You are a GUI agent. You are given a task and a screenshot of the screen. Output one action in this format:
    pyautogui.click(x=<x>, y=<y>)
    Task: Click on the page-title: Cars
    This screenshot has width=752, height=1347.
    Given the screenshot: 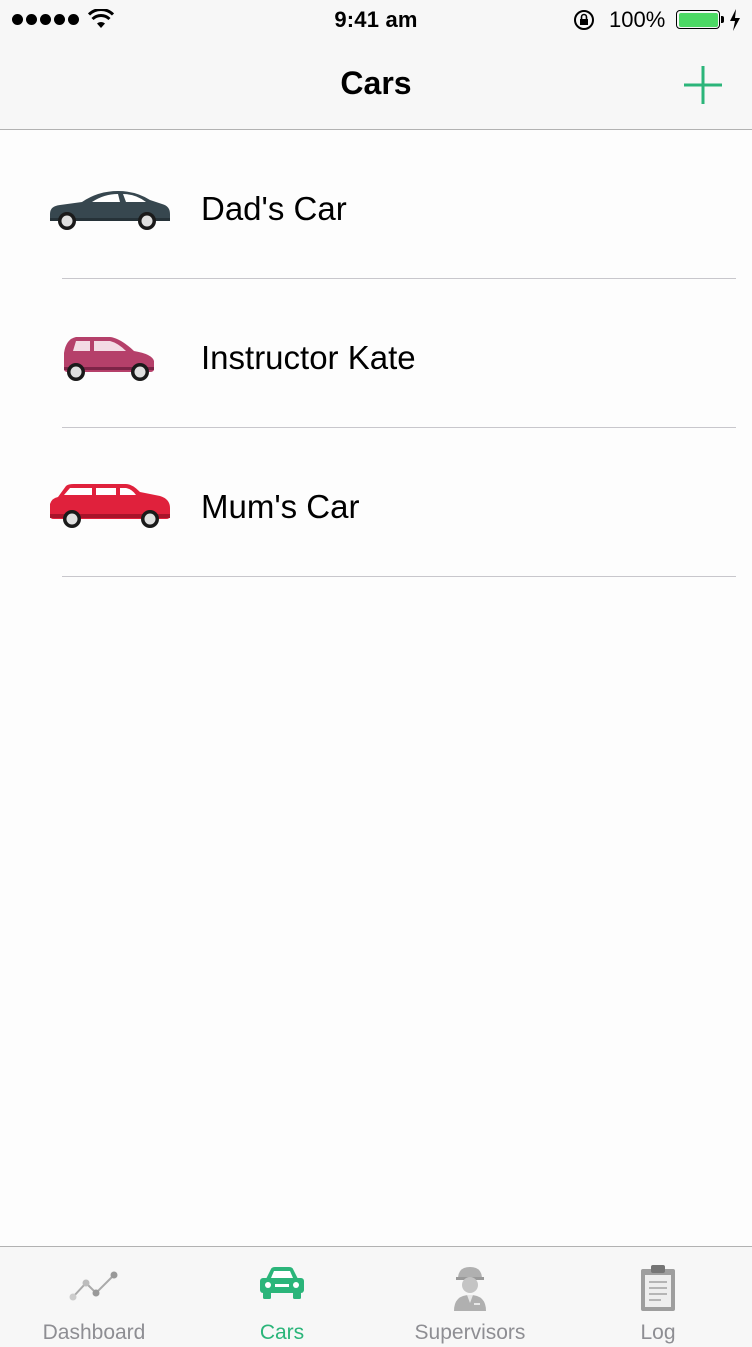 What is the action you would take?
    pyautogui.click(x=376, y=83)
    